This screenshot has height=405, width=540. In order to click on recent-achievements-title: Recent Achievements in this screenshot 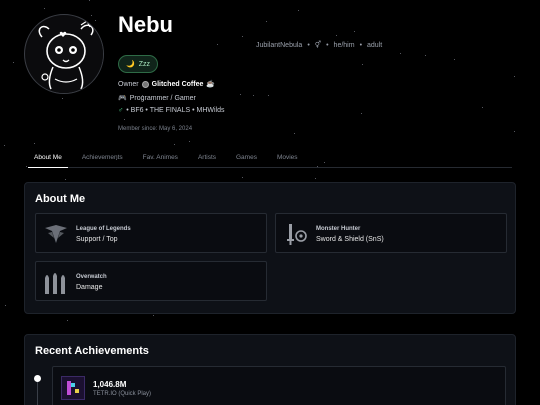, I will do `click(92, 351)`.